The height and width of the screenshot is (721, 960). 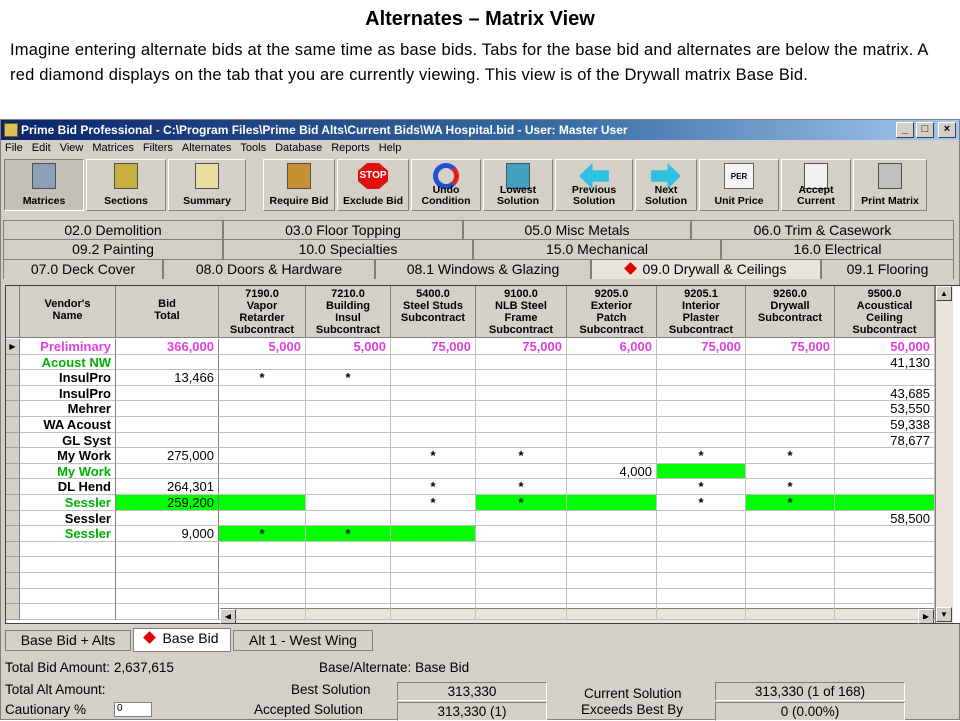 I want to click on bid-cell: 6,000, so click(x=612, y=347).